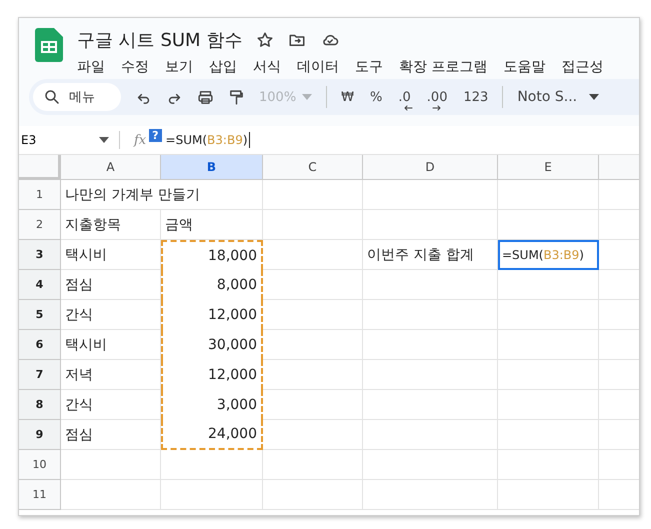 The image size is (651, 529). I want to click on menu-item: 서식, so click(267, 67).